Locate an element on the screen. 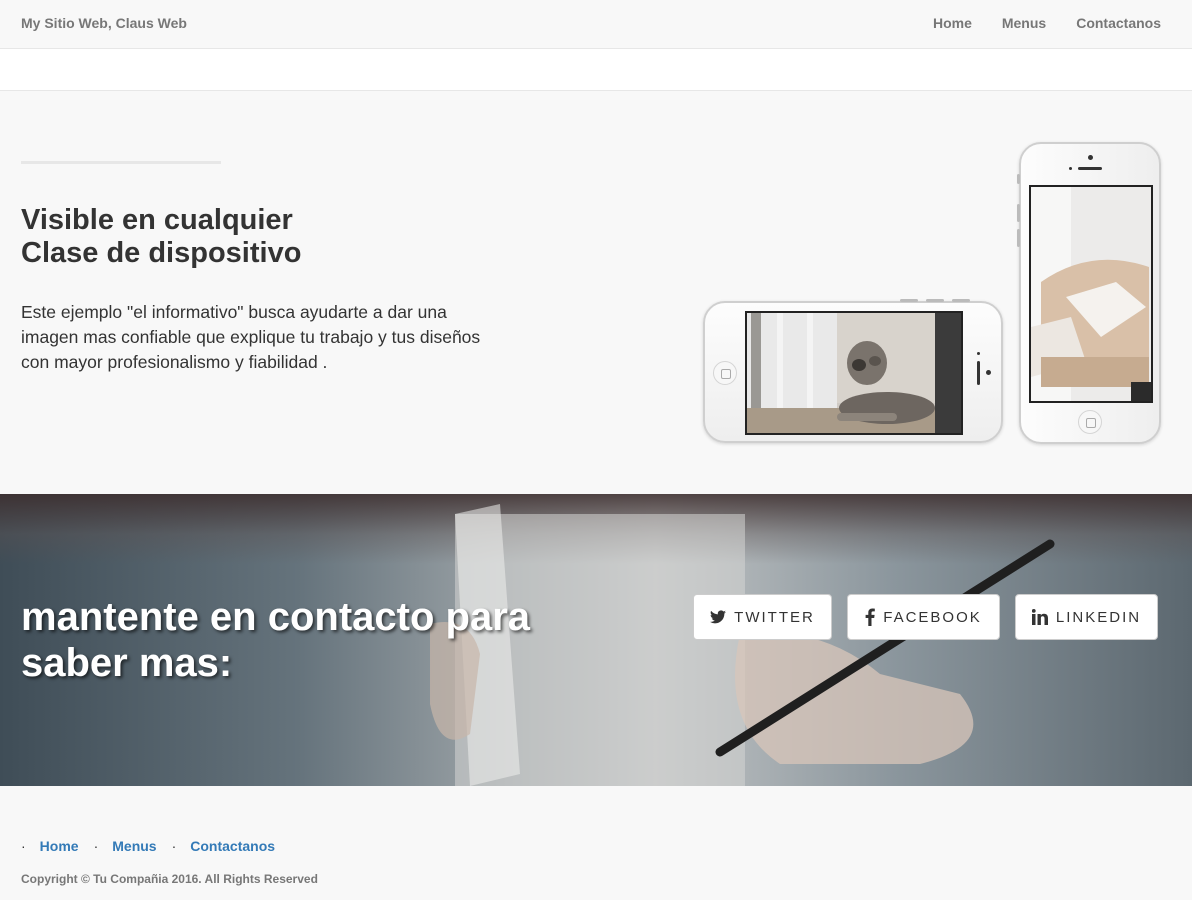 The width and height of the screenshot is (1192, 900). linkedin-button: LINKEDIN is located at coordinates (1086, 617).